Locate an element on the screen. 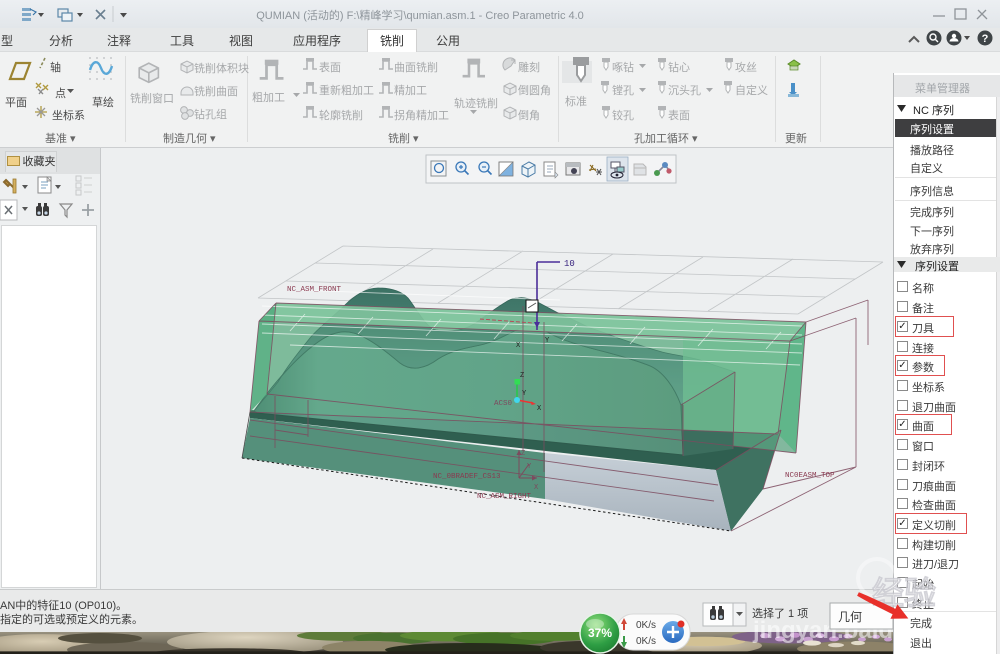  svg-text: NC0EASM_TOP is located at coordinates (810, 476).